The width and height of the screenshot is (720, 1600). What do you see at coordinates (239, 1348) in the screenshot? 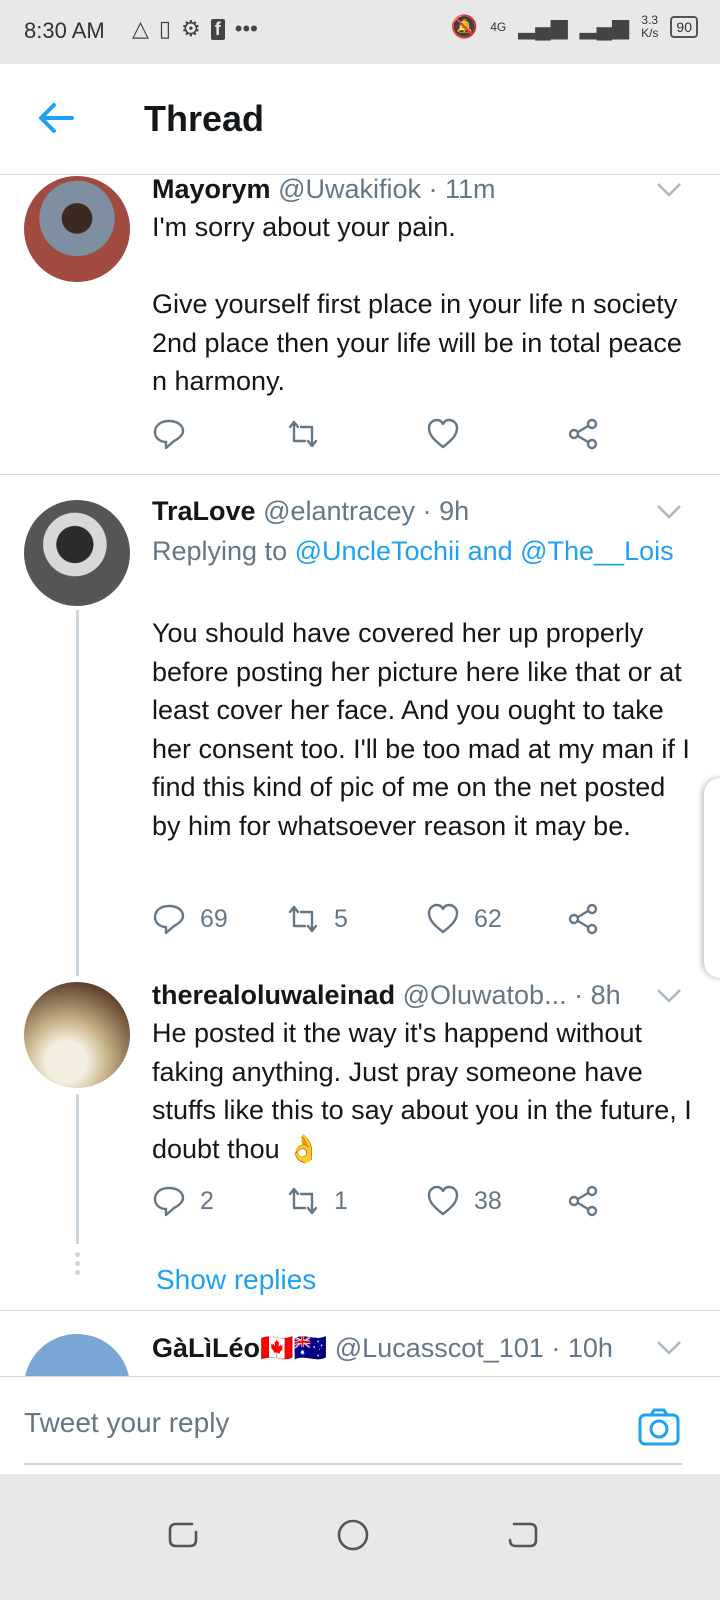
I see `author-name: GàLìLéo🇨🇦🇦🇺` at bounding box center [239, 1348].